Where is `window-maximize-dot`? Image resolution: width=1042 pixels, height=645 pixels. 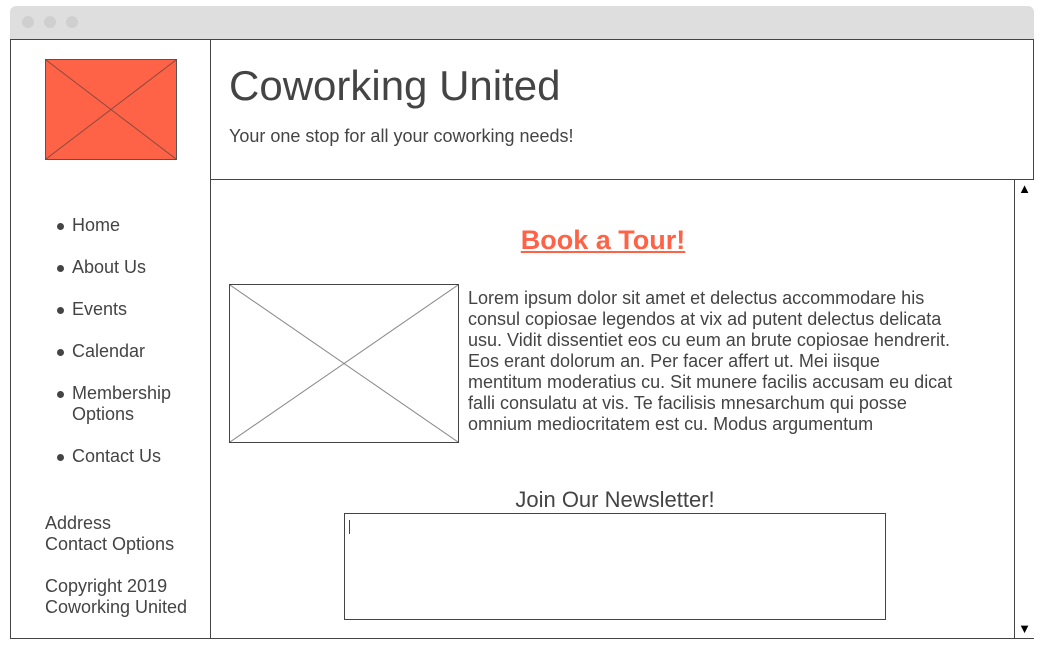
window-maximize-dot is located at coordinates (72, 22).